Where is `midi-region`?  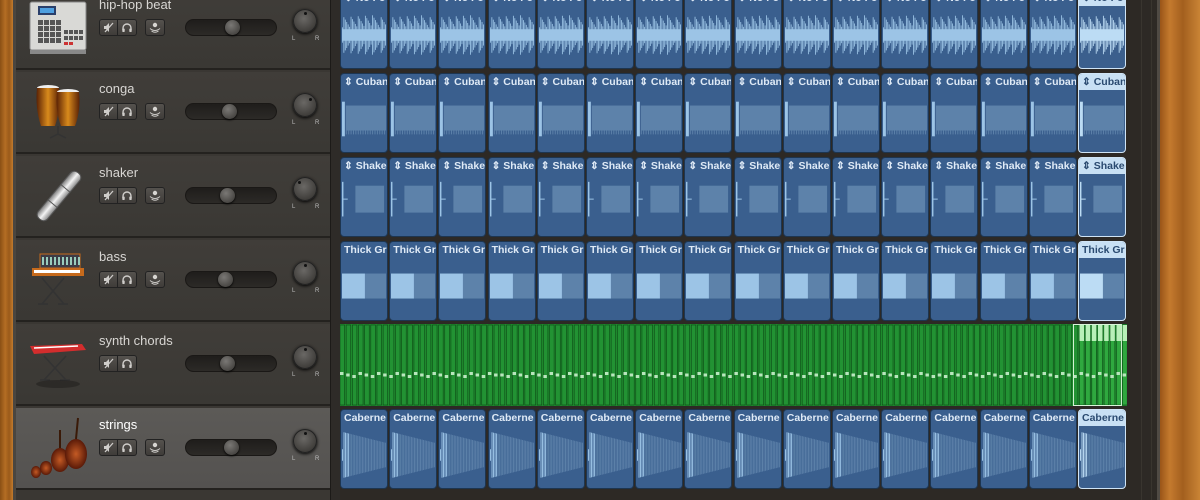 midi-region is located at coordinates (733, 365).